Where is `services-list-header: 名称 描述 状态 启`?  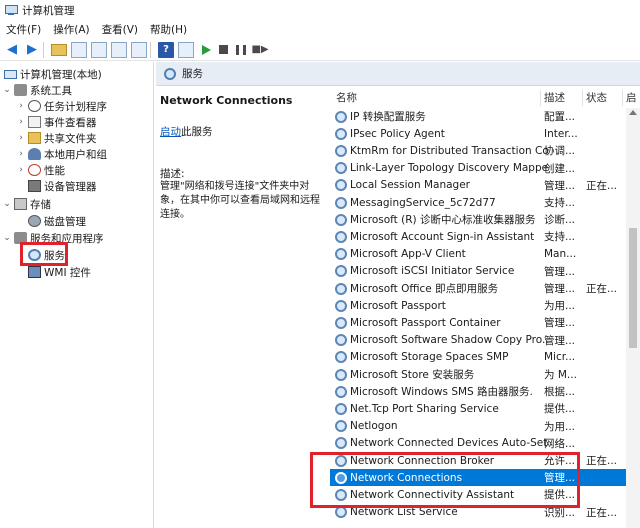
services-list-header: 名称 描述 状态 启 is located at coordinates (485, 97).